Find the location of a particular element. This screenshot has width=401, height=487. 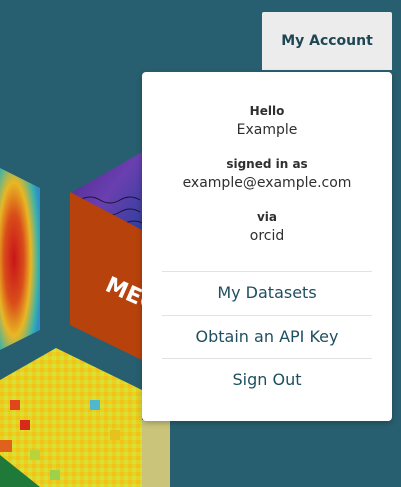

obtain-api-key-link: Obtain an API Key is located at coordinates (267, 337).